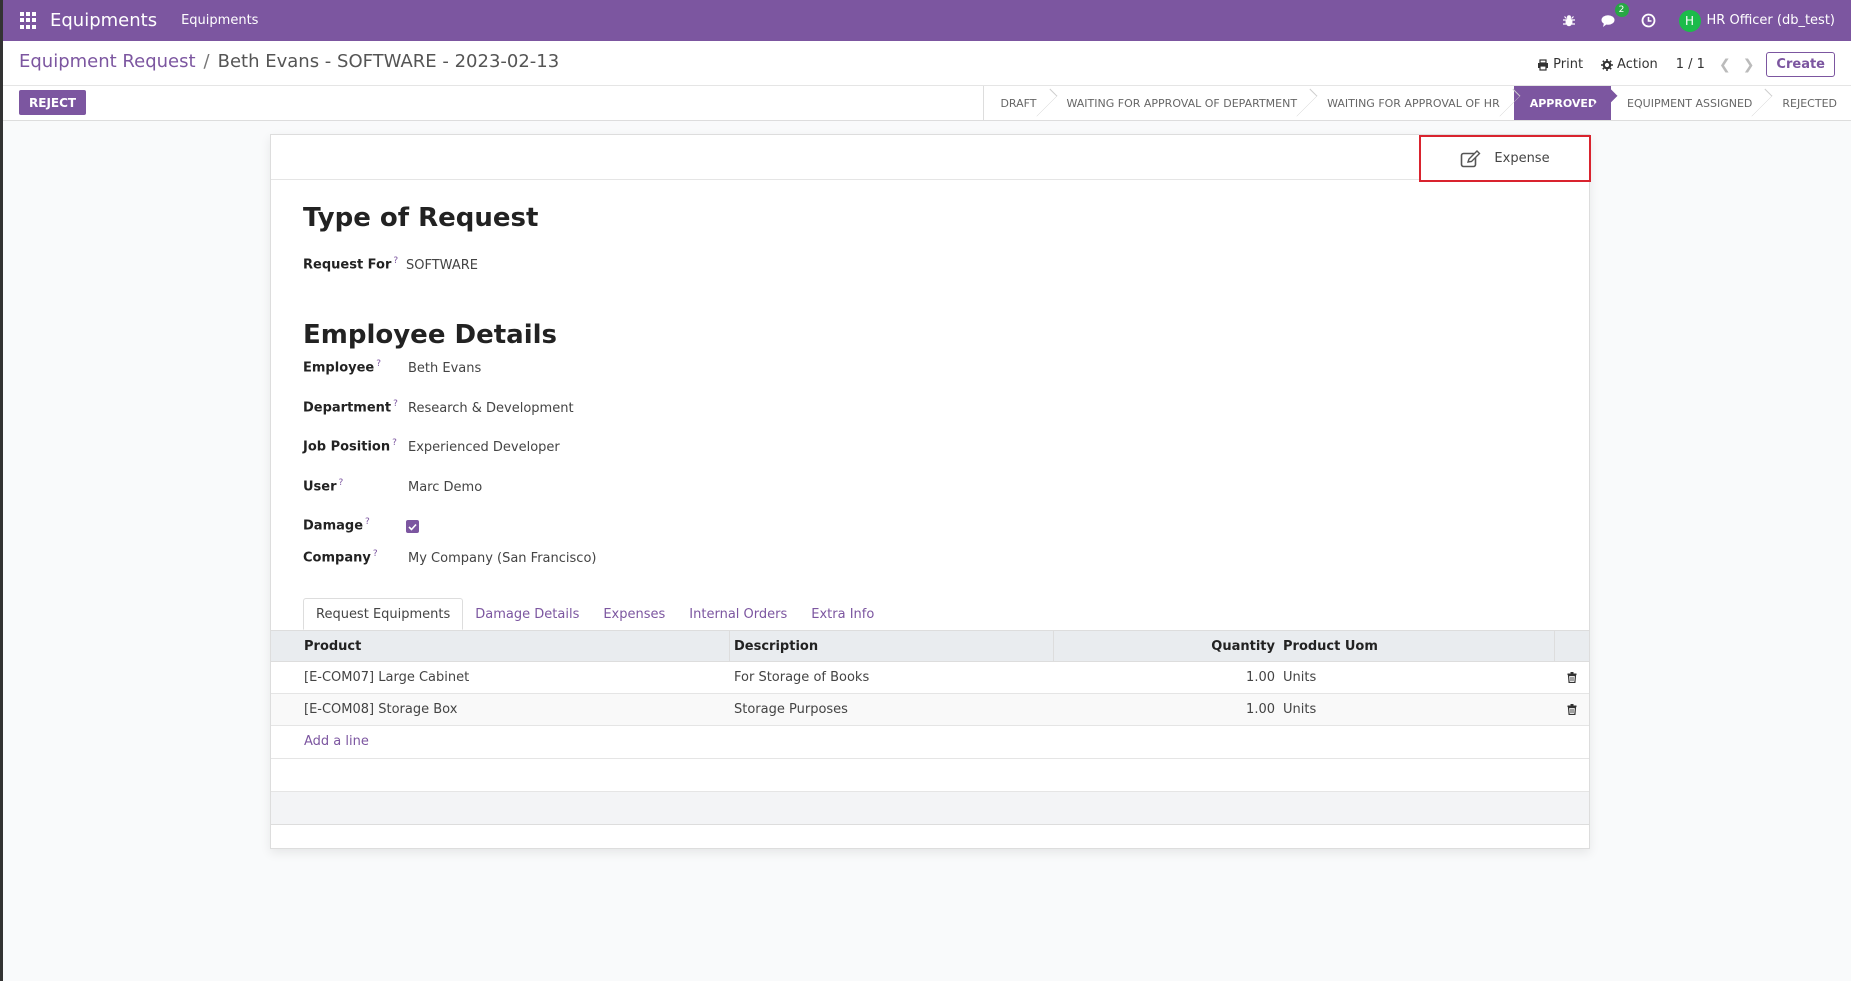 The width and height of the screenshot is (1851, 981). I want to click on action-label: Action, so click(1637, 64).